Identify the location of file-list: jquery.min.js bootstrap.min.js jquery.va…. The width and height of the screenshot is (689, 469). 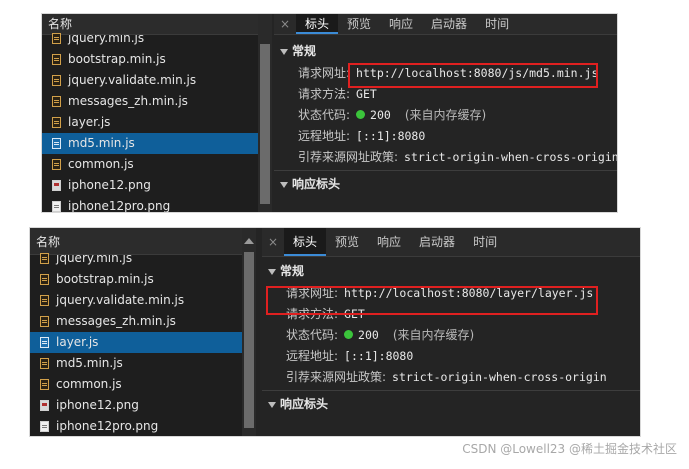
(156, 120).